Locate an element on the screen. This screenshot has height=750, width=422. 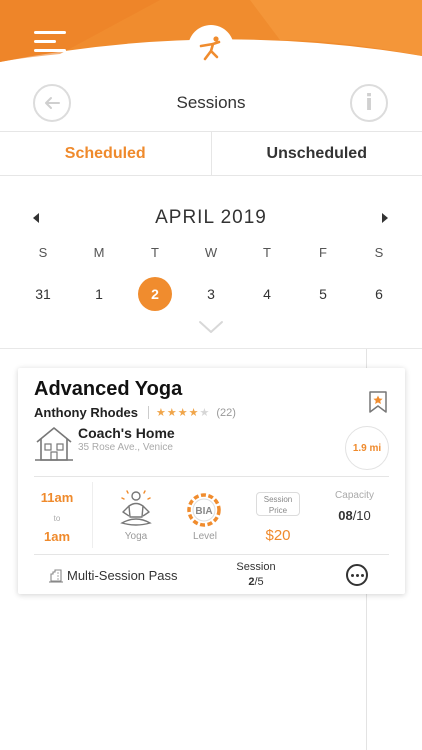
weekday-row: S M T W T F S is located at coordinates (211, 252).